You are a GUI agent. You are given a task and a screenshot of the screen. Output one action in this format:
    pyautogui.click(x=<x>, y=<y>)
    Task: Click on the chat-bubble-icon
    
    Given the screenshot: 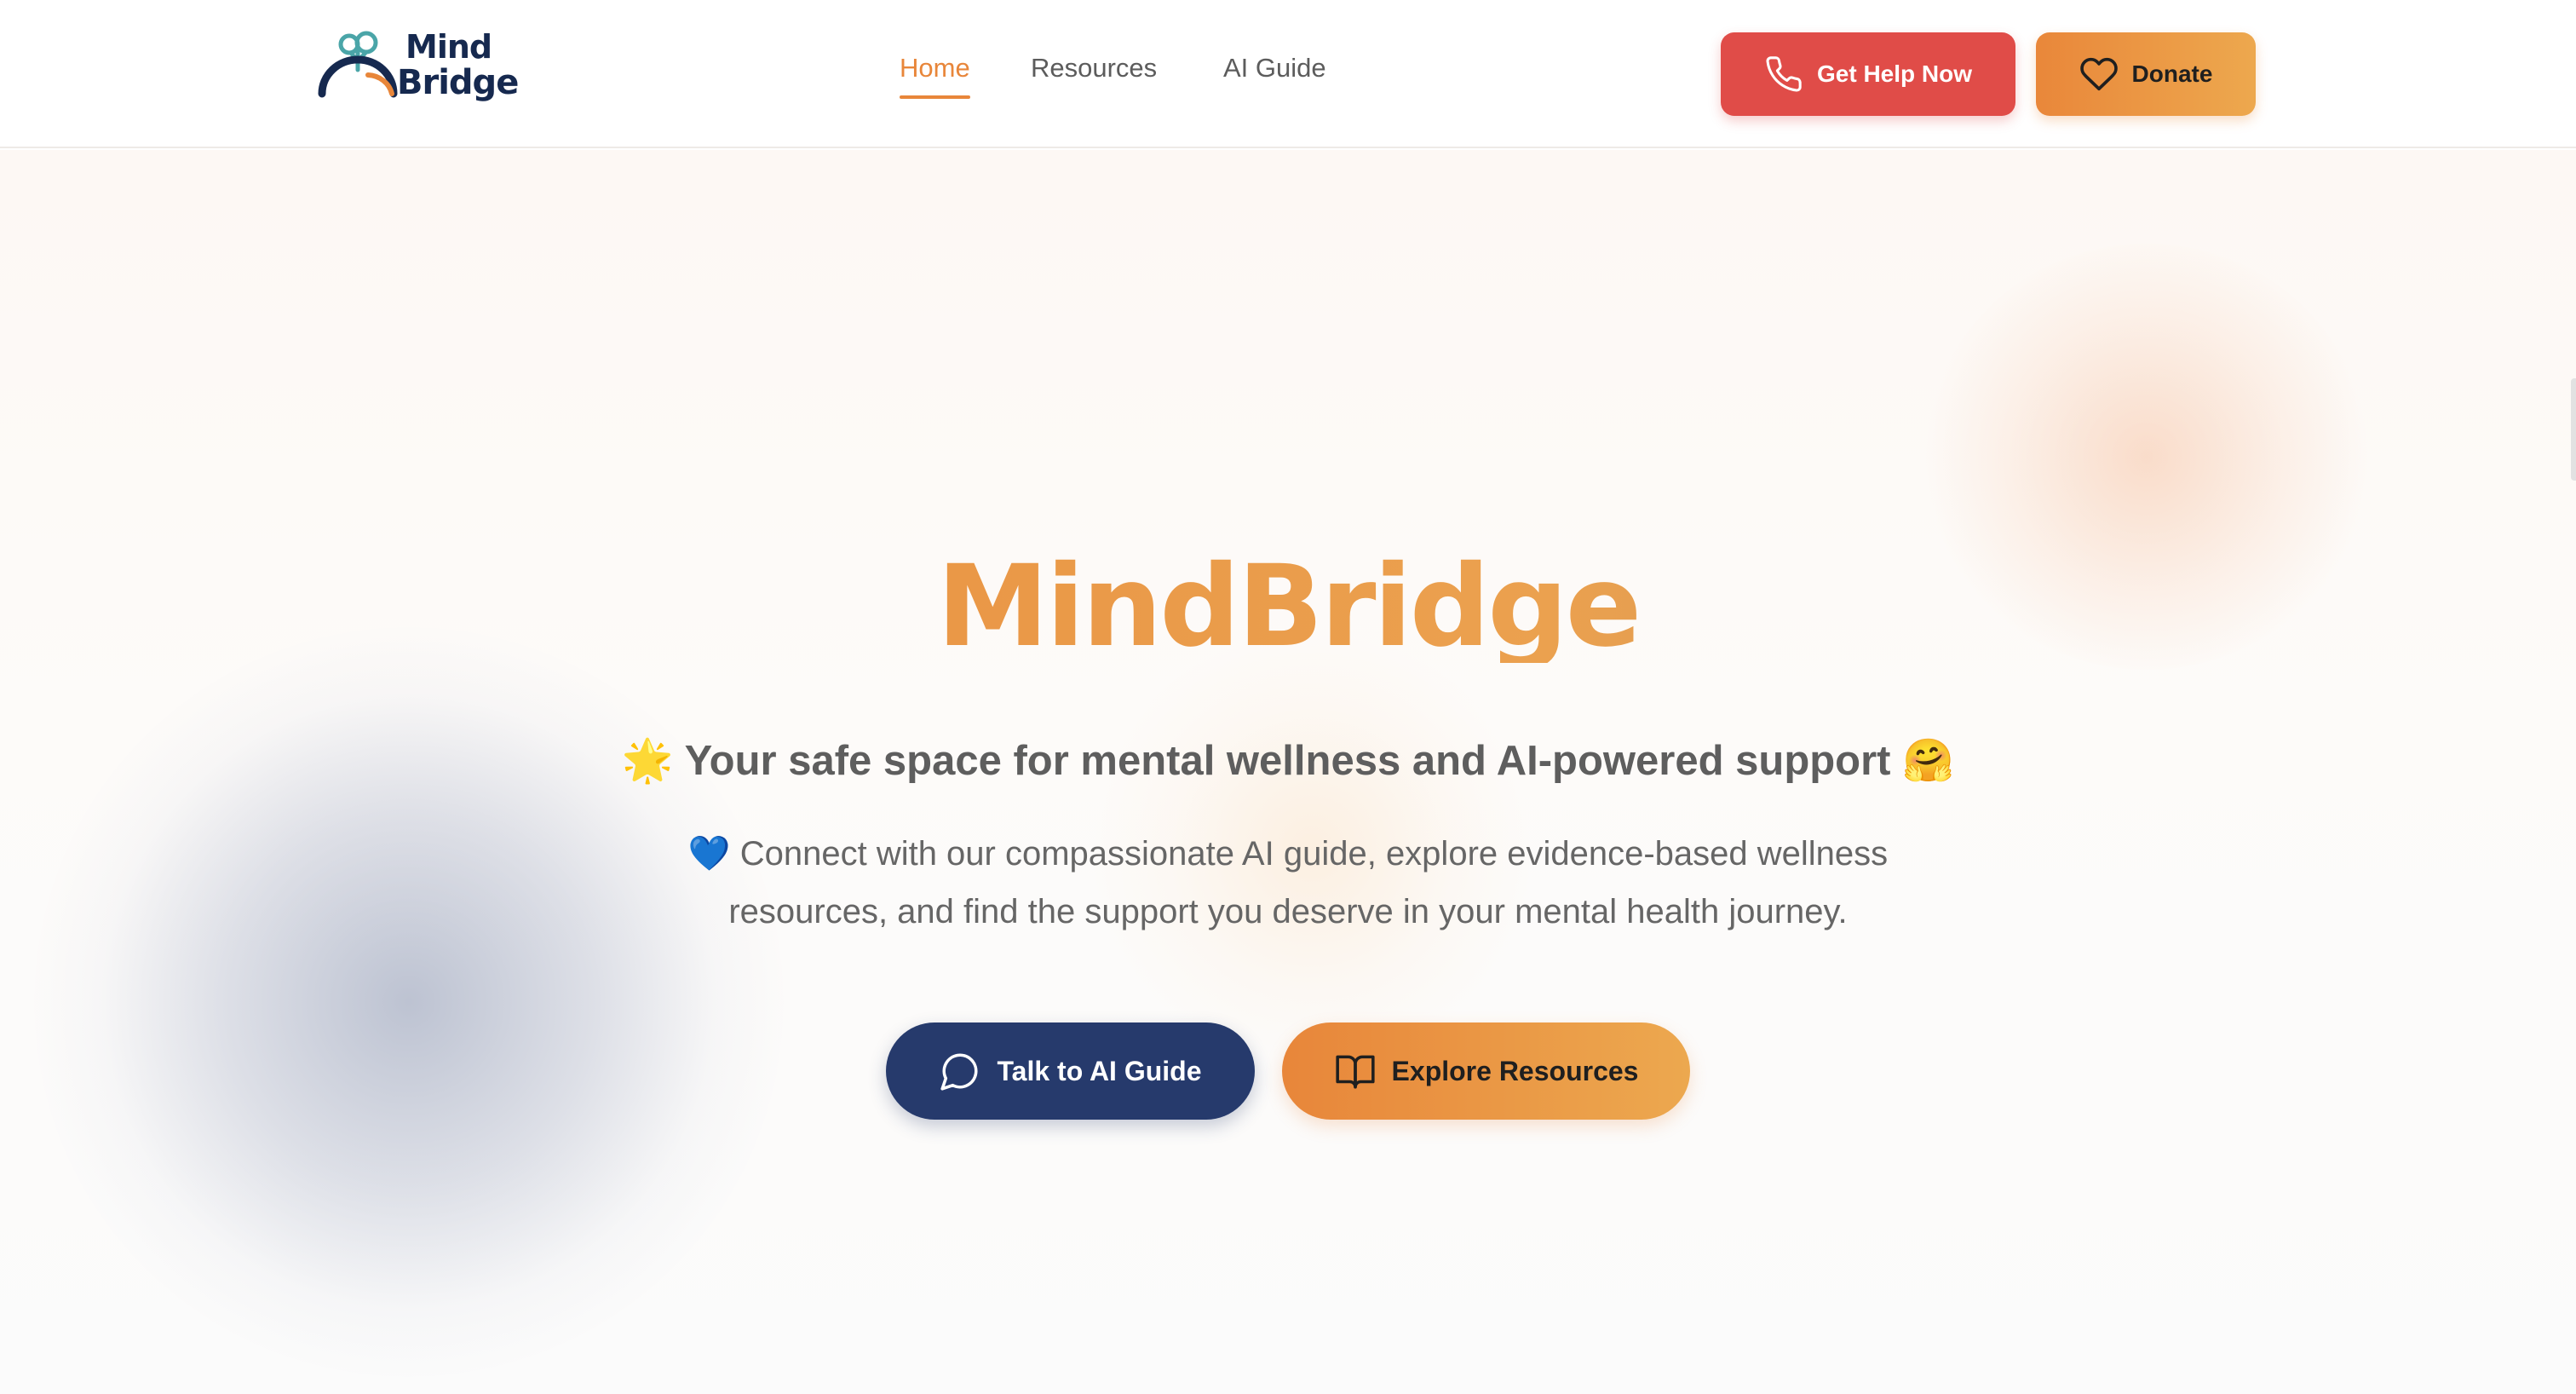 What is the action you would take?
    pyautogui.click(x=960, y=1072)
    